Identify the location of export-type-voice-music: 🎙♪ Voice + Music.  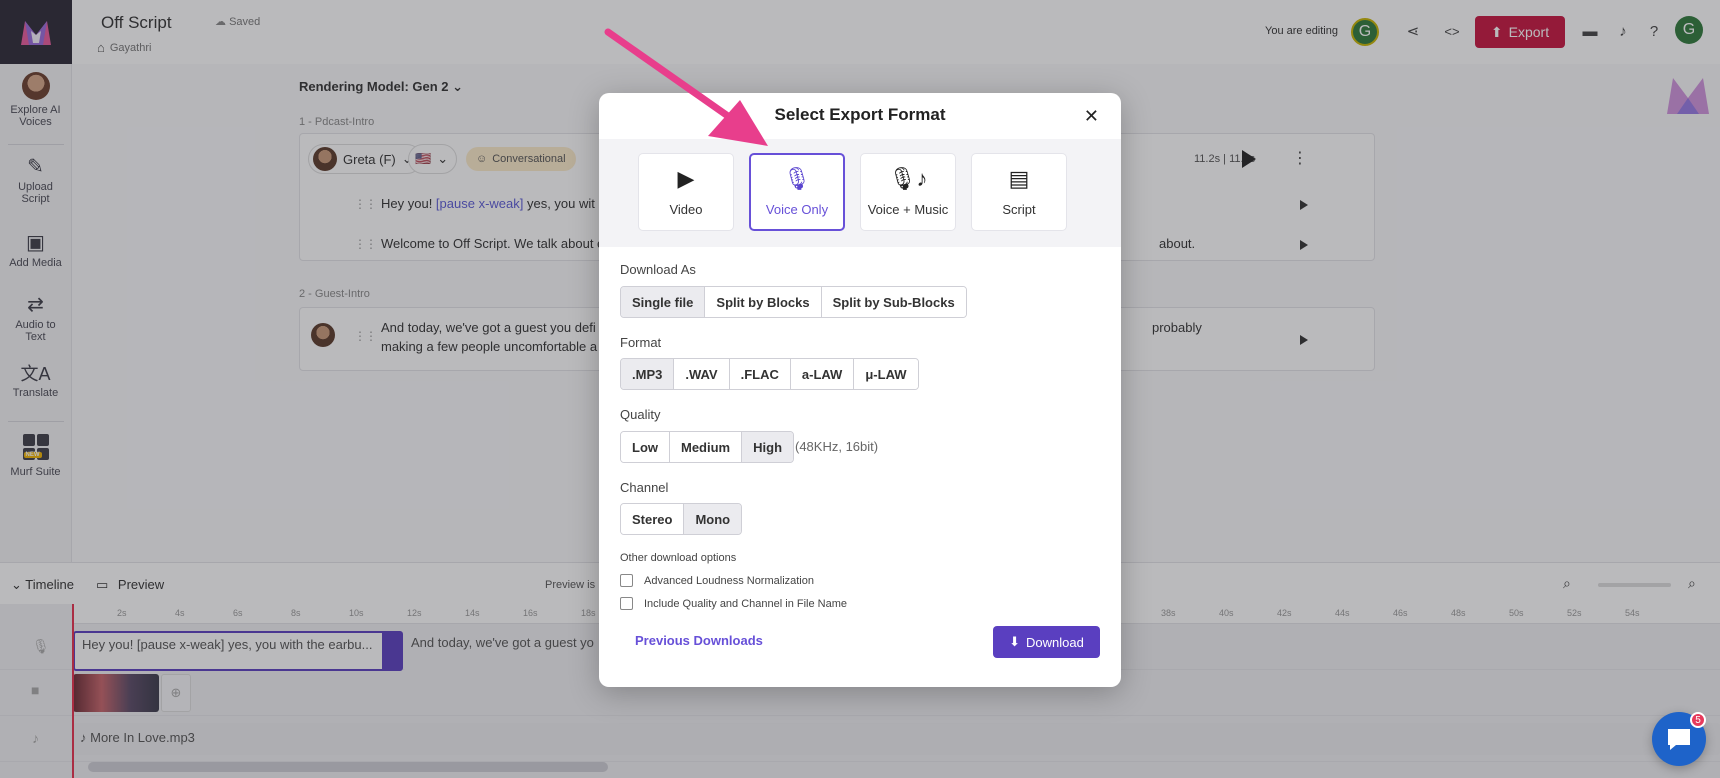
(908, 192).